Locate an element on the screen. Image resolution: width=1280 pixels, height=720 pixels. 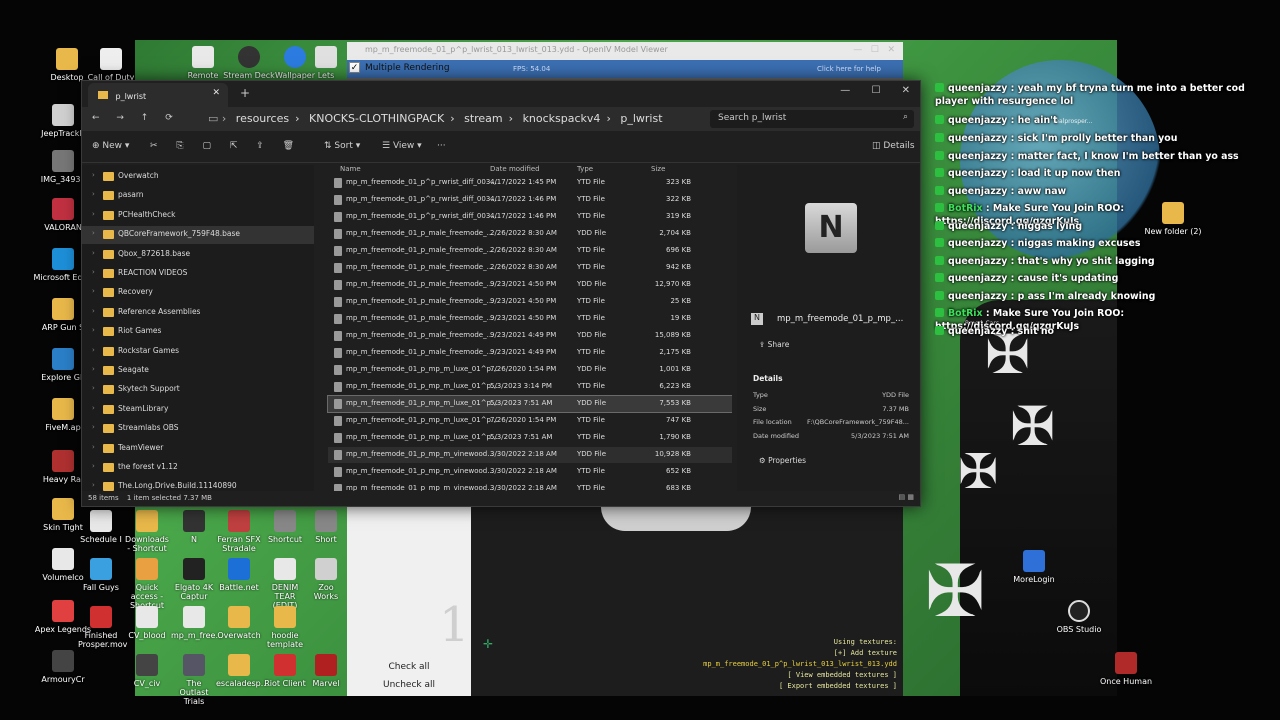
desktop-icon: Riot Client is located at coordinates (285, 671).